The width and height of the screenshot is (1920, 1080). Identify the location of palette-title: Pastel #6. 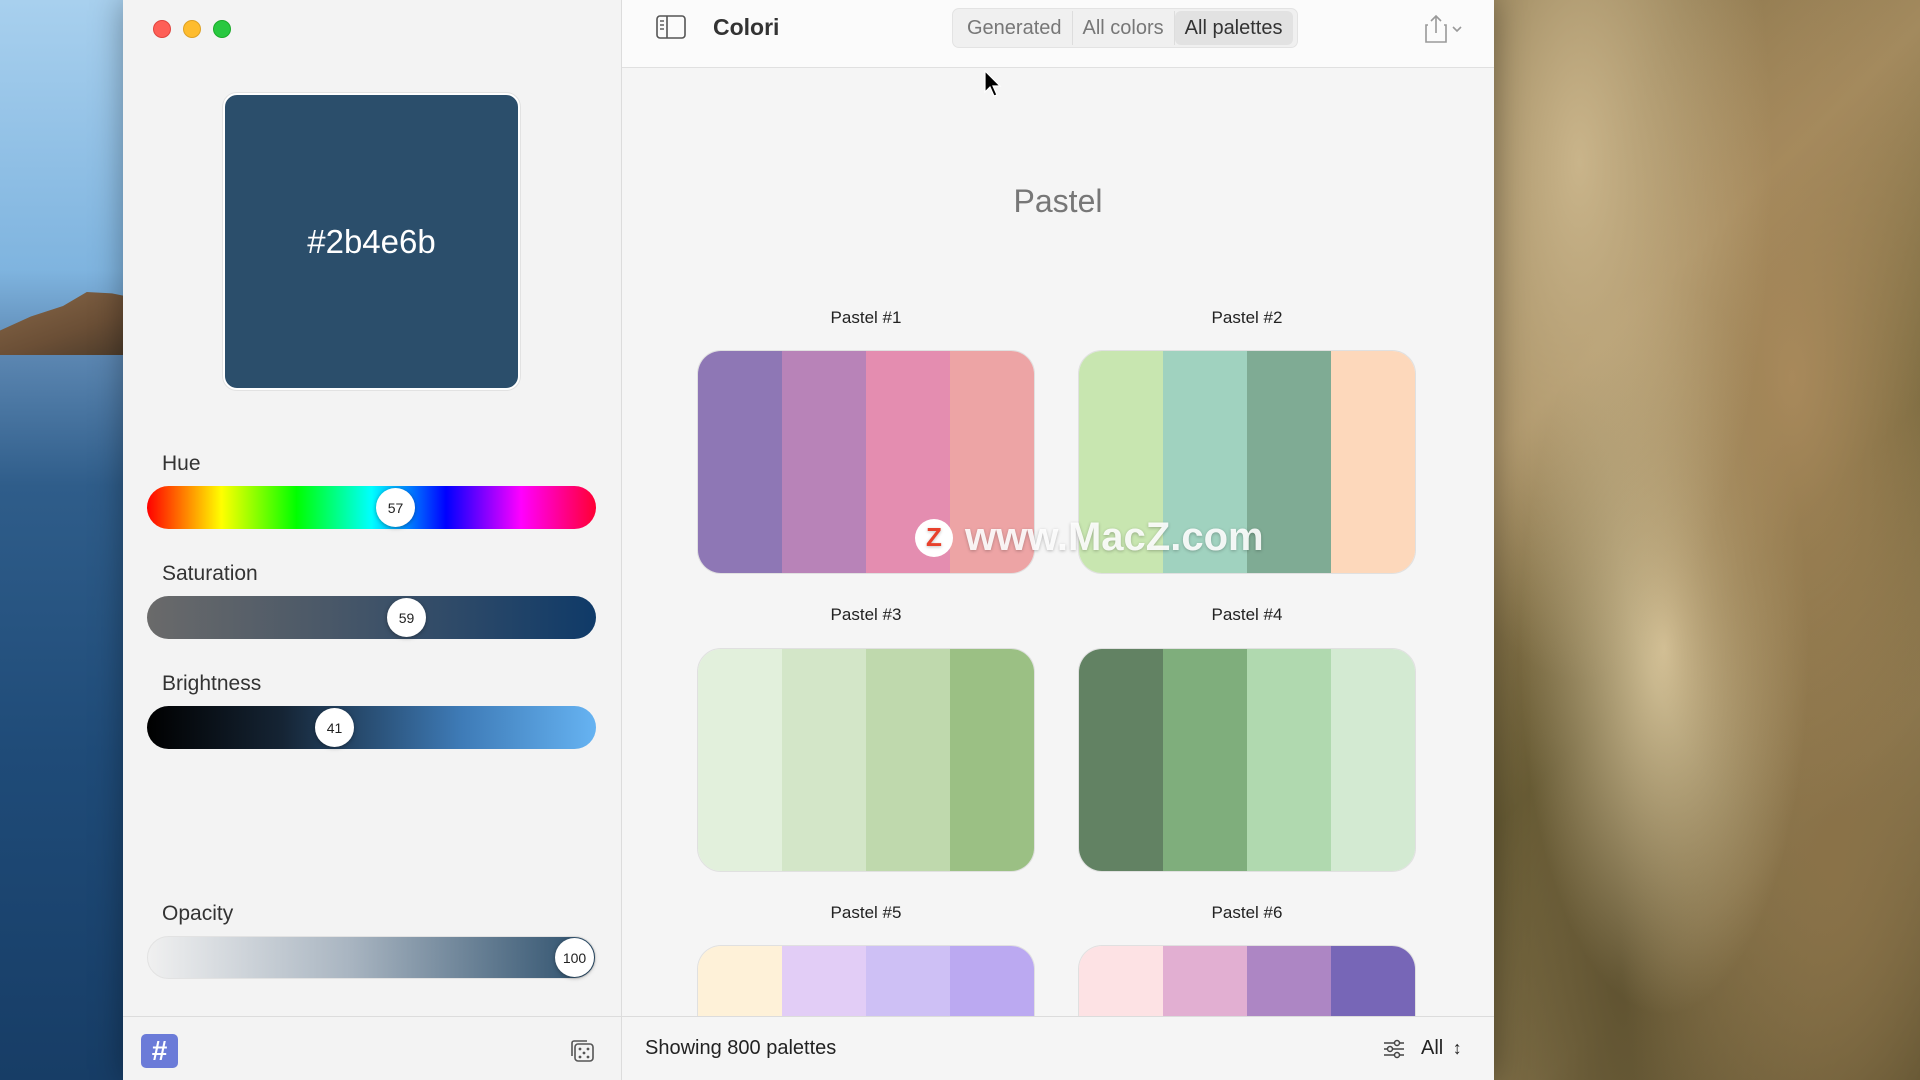
(1247, 912).